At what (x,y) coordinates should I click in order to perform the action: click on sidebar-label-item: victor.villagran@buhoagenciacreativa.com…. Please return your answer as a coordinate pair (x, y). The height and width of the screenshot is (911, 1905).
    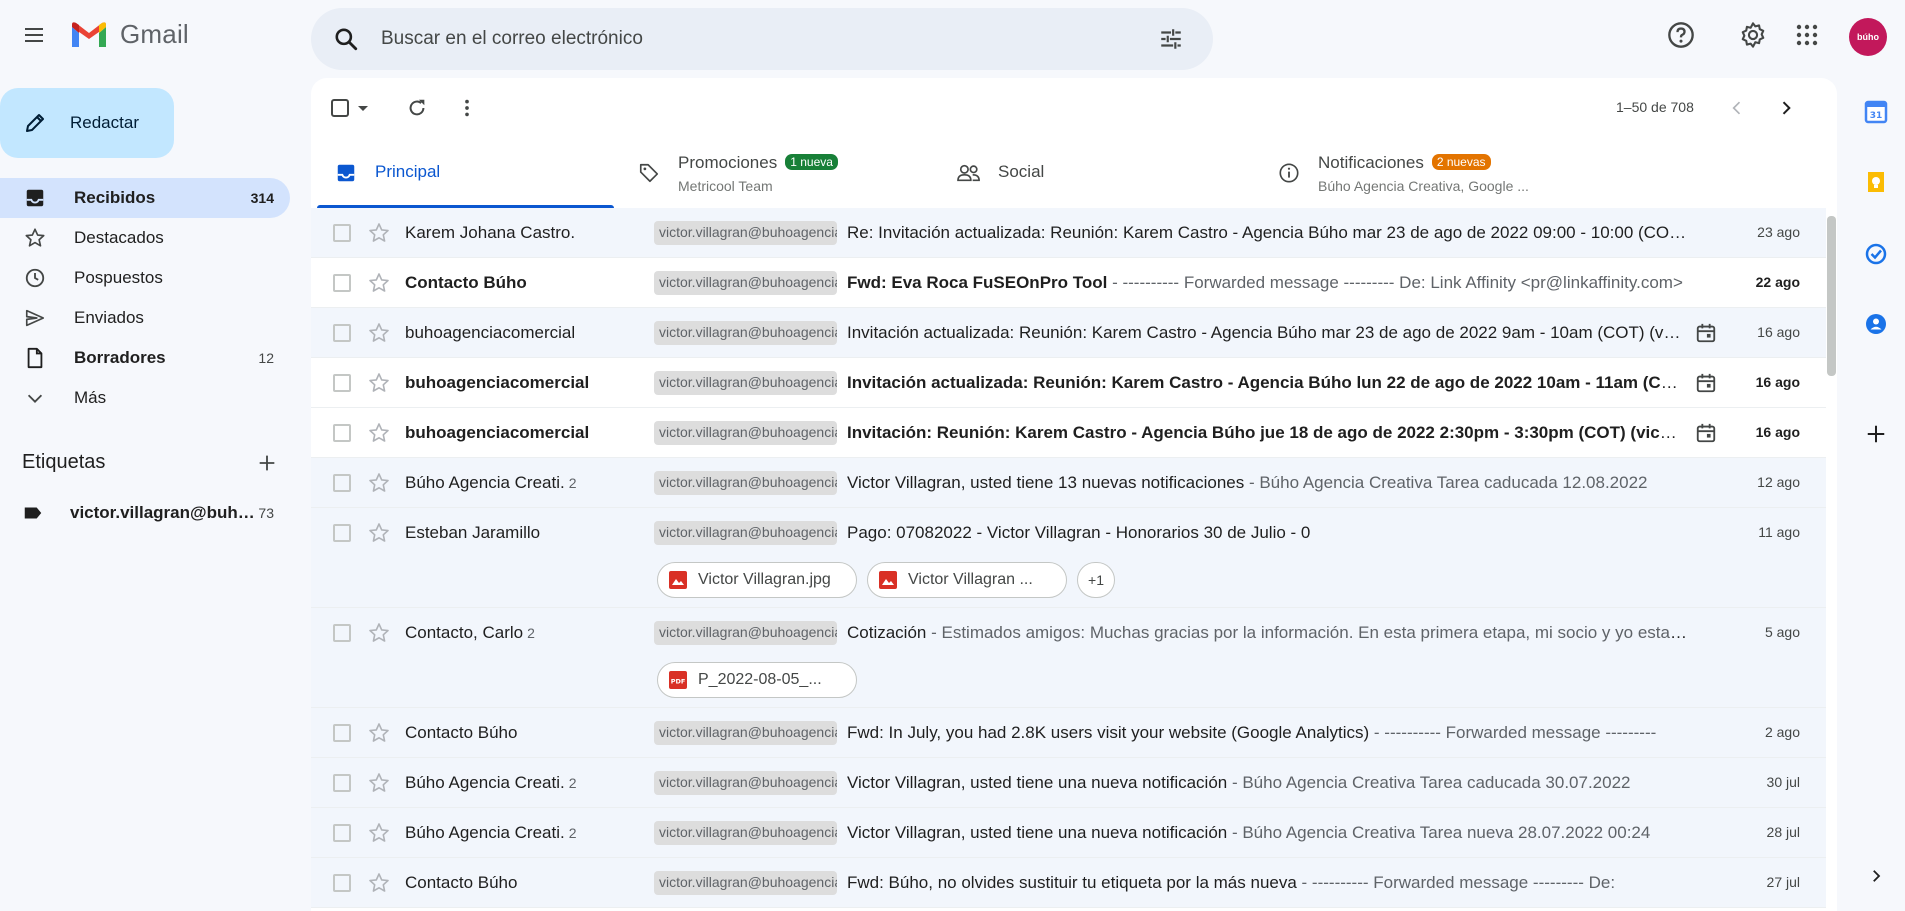
    Looking at the image, I should click on (145, 513).